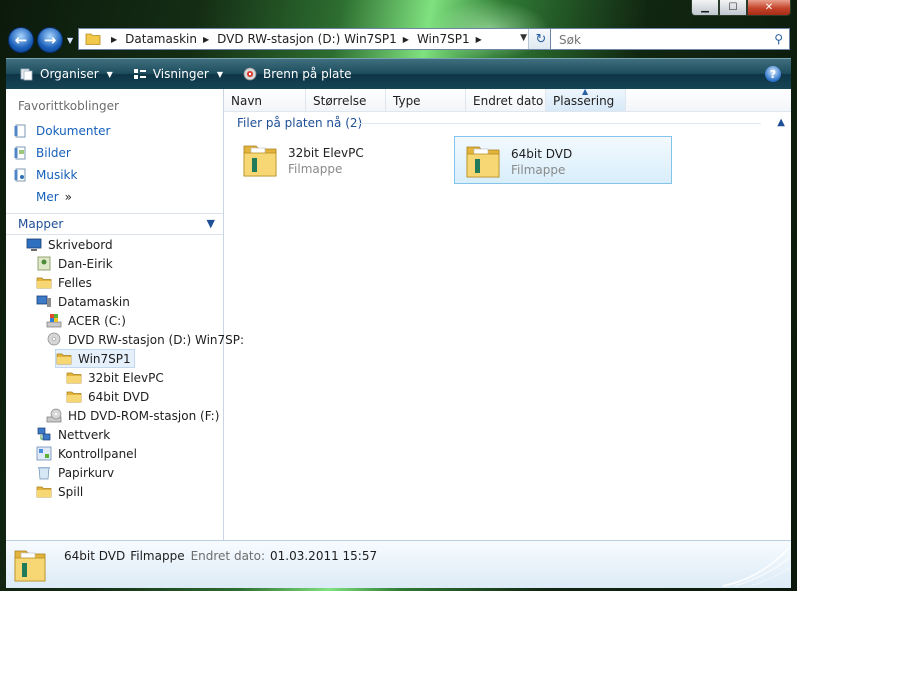  I want to click on search-input, so click(659, 40).